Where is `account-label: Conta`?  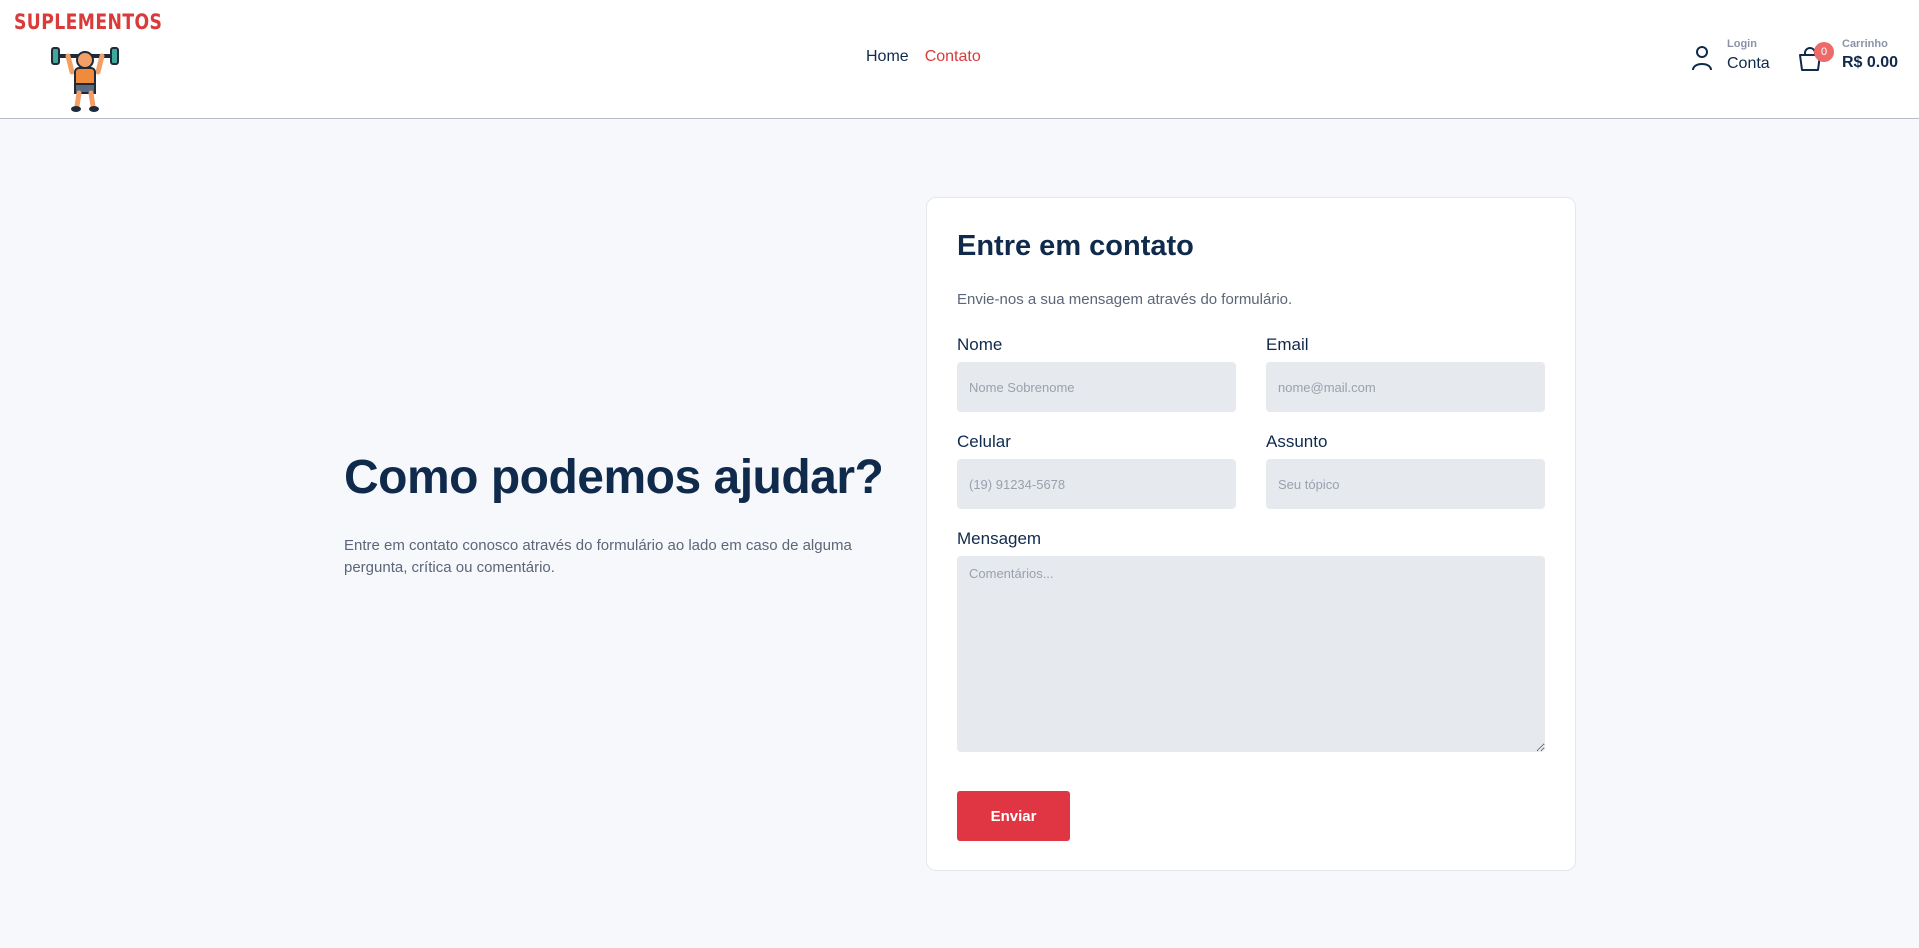
account-label: Conta is located at coordinates (1748, 63).